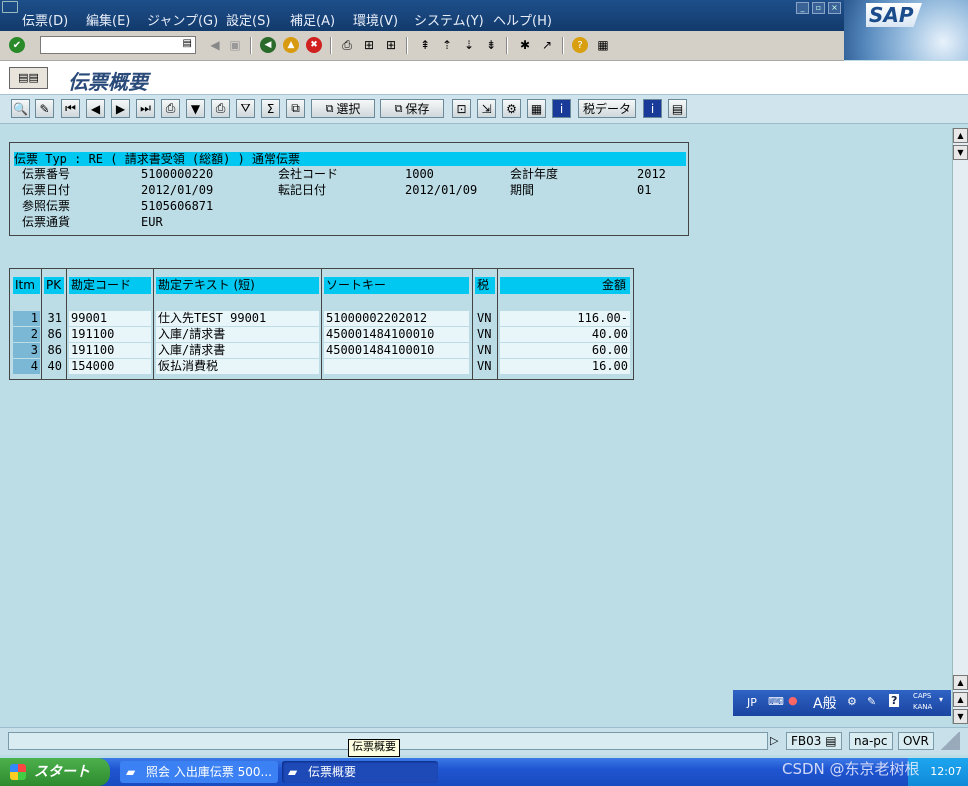 The image size is (968, 786). What do you see at coordinates (343, 108) in the screenshot?
I see `select-button: ⧉ 選択` at bounding box center [343, 108].